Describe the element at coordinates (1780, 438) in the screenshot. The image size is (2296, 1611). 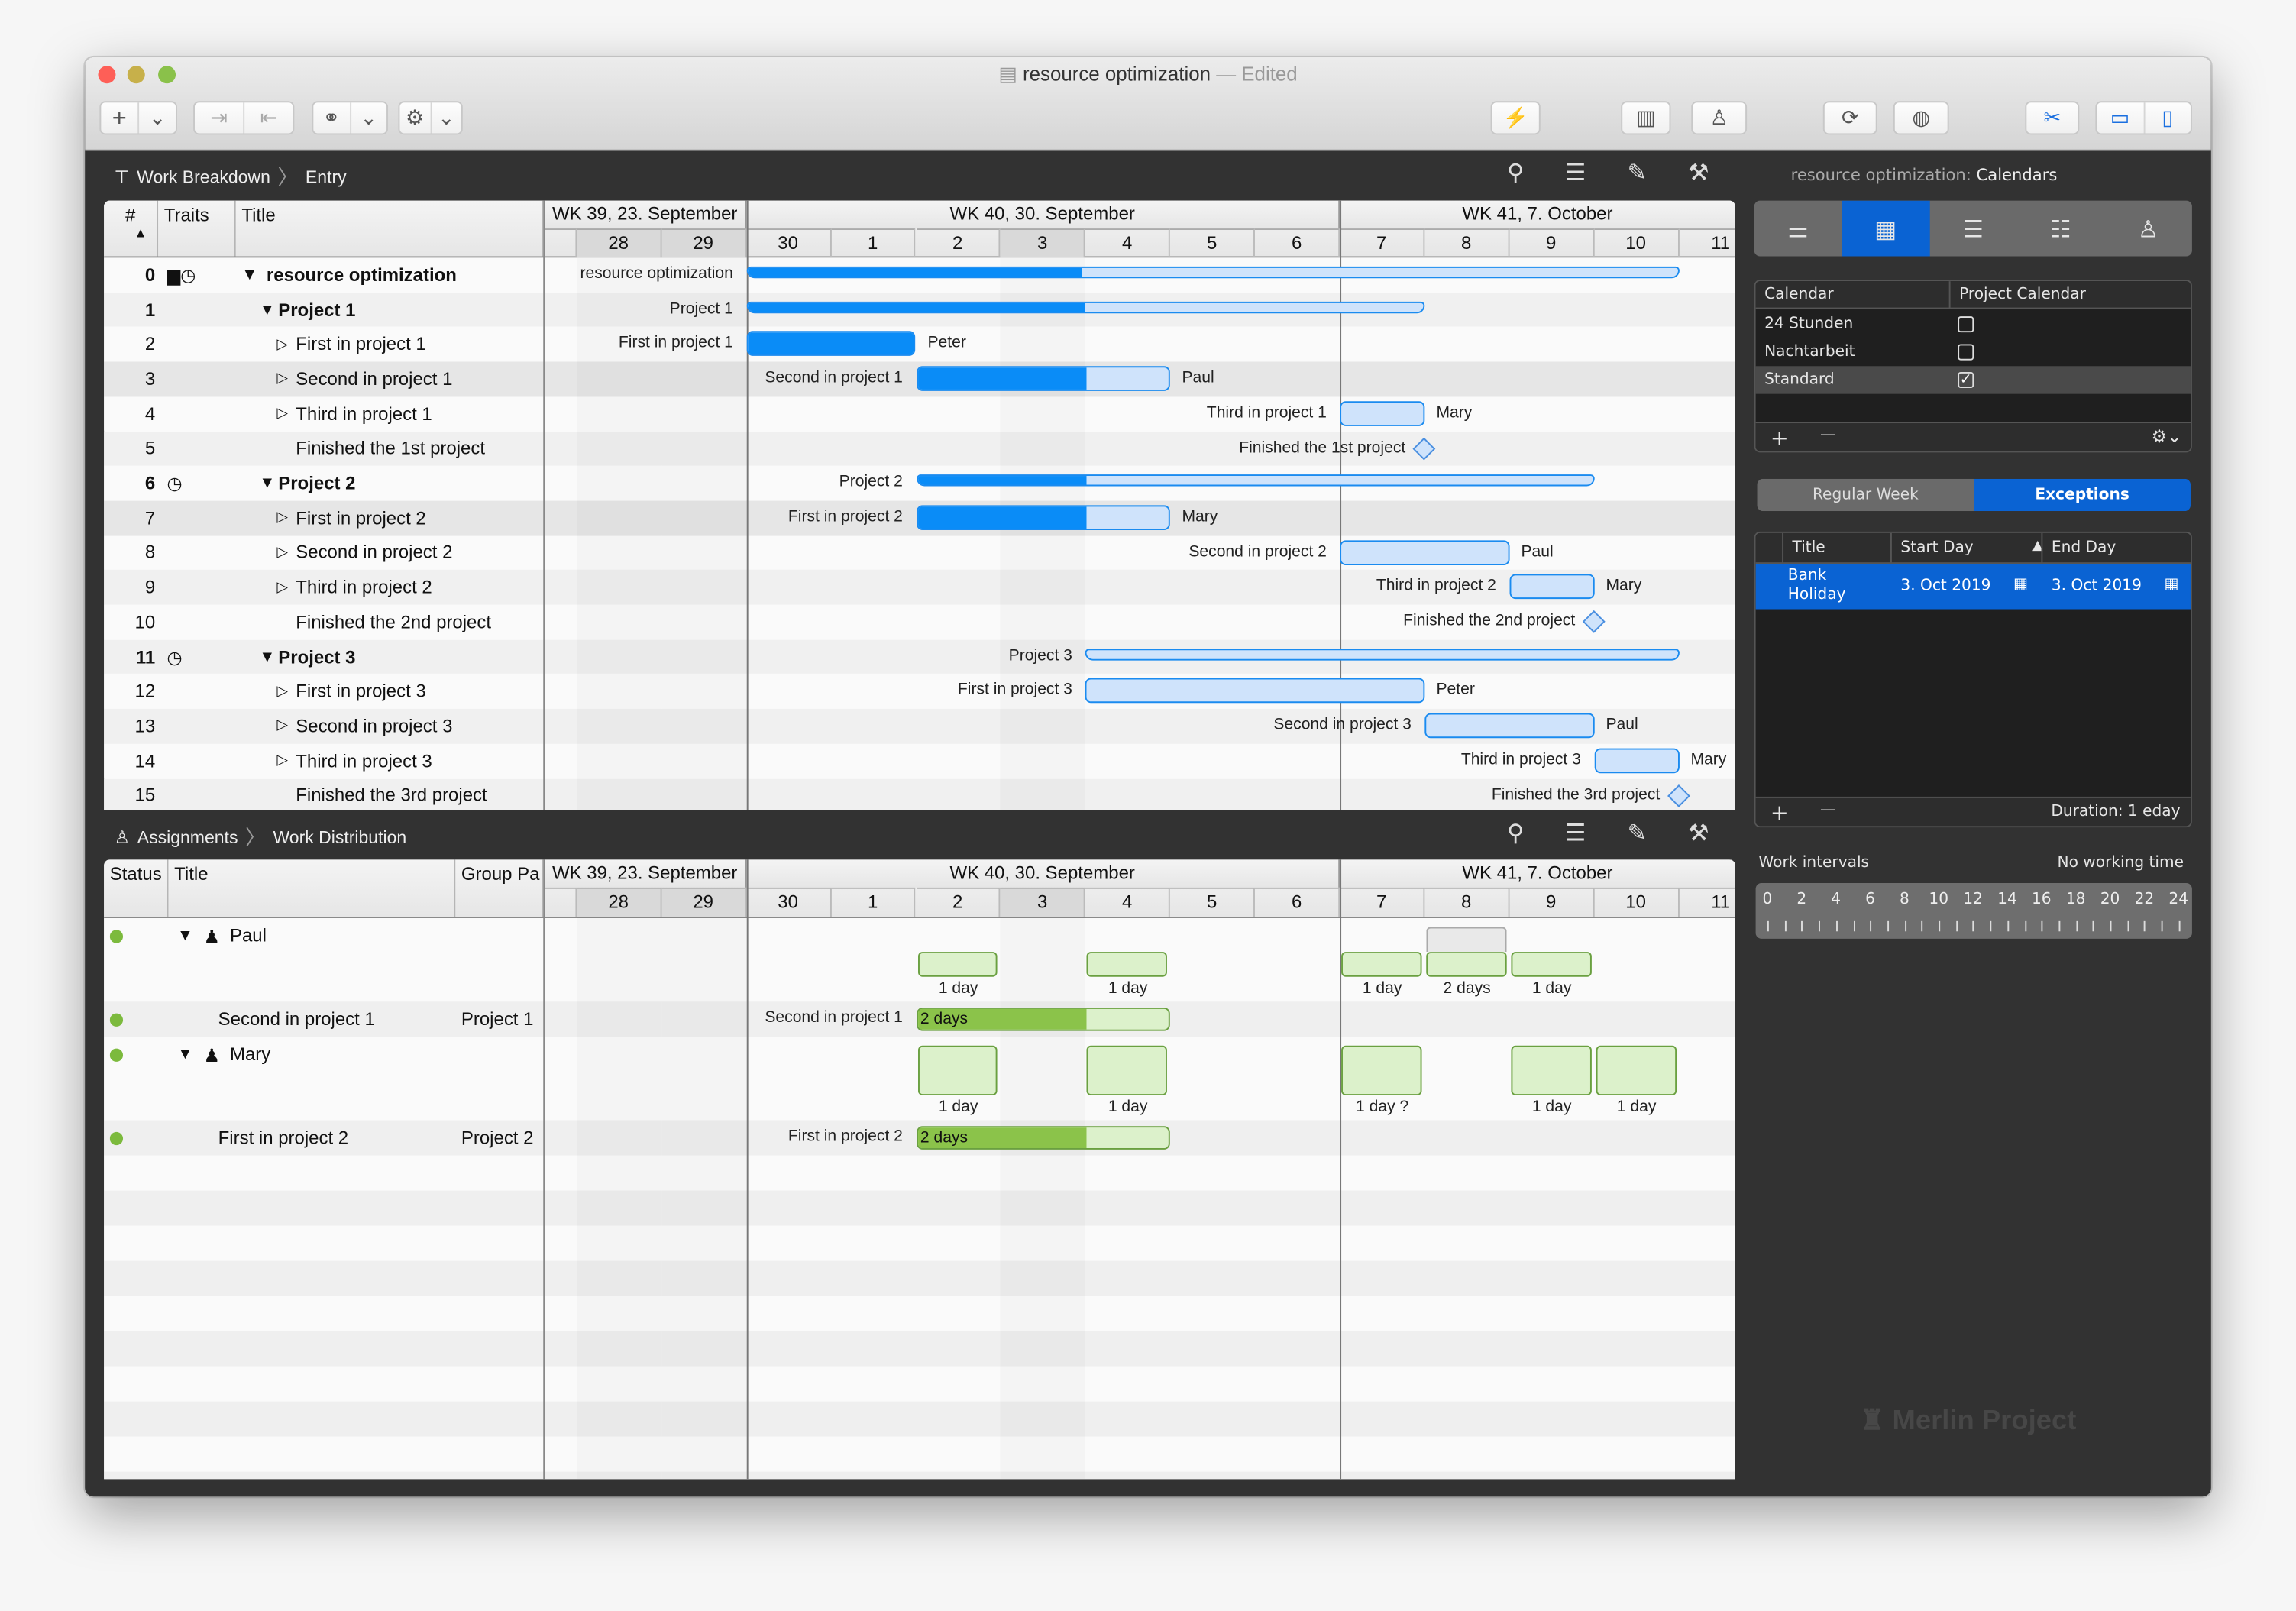
I see `add-calendar-button: +` at that location.